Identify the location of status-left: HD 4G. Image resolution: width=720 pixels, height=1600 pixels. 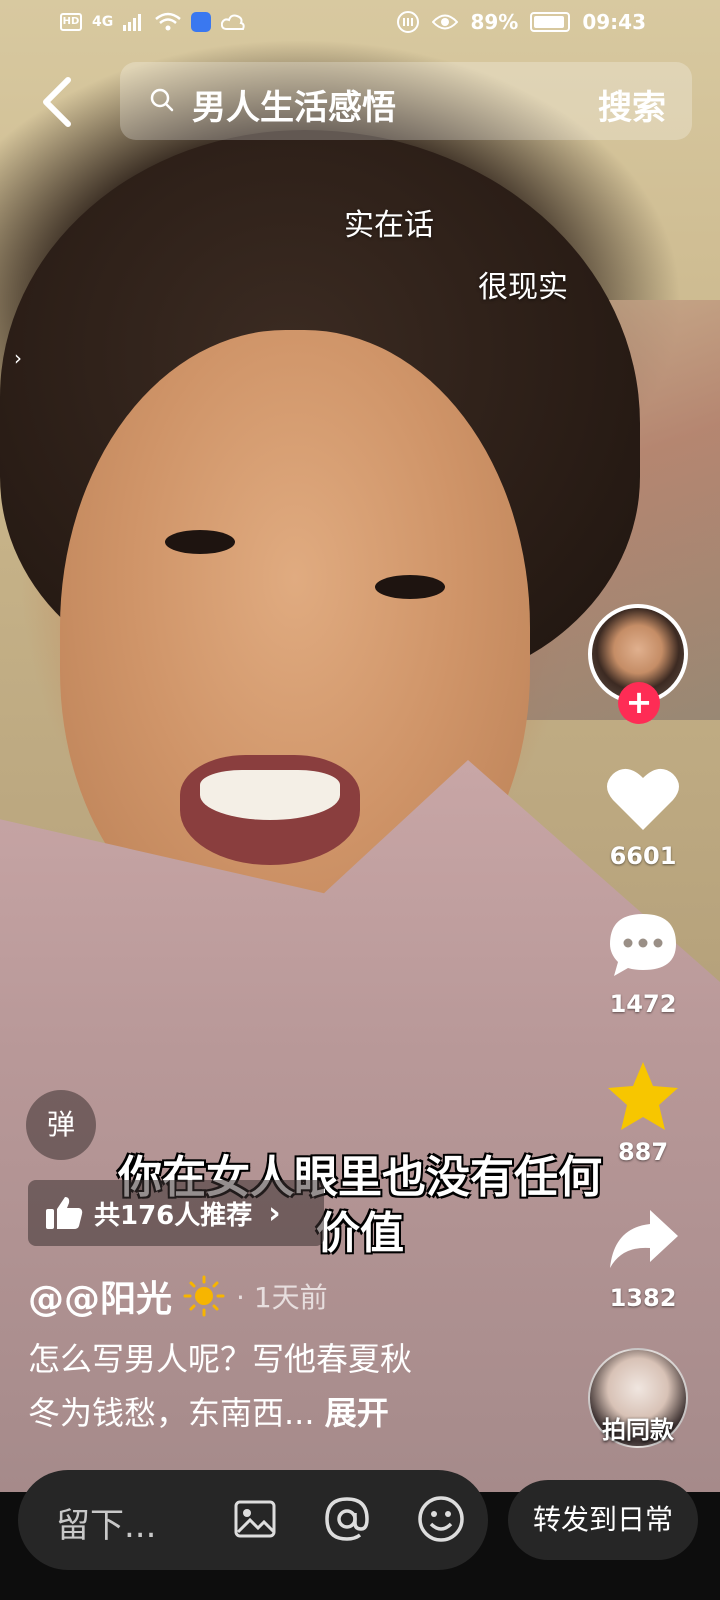
(152, 22).